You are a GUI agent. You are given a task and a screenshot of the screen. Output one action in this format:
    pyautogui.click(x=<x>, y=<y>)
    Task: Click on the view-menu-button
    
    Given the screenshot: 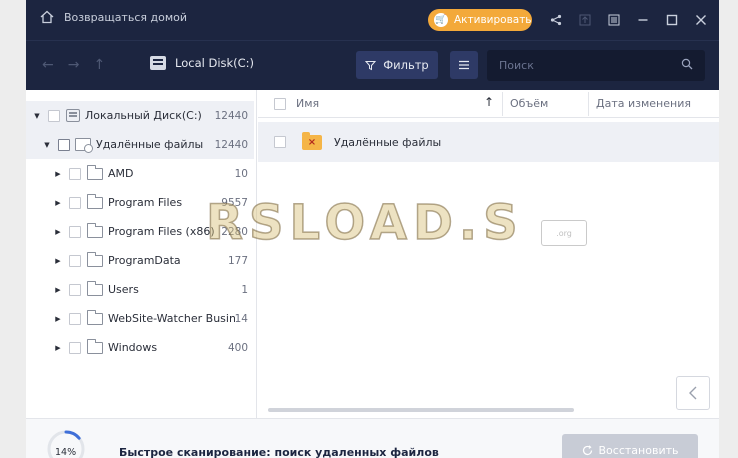 What is the action you would take?
    pyautogui.click(x=464, y=65)
    